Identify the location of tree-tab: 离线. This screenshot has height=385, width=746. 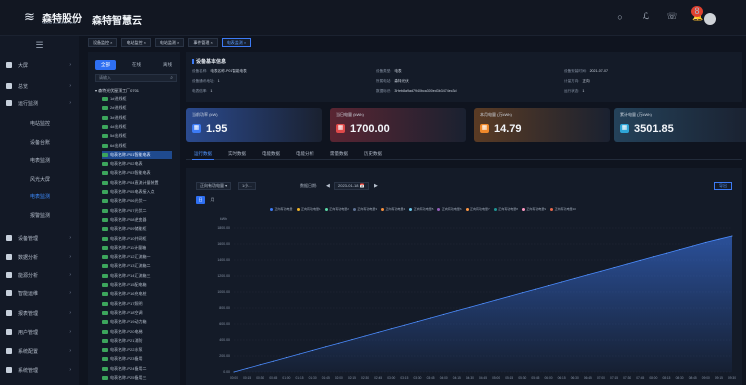
(167, 65).